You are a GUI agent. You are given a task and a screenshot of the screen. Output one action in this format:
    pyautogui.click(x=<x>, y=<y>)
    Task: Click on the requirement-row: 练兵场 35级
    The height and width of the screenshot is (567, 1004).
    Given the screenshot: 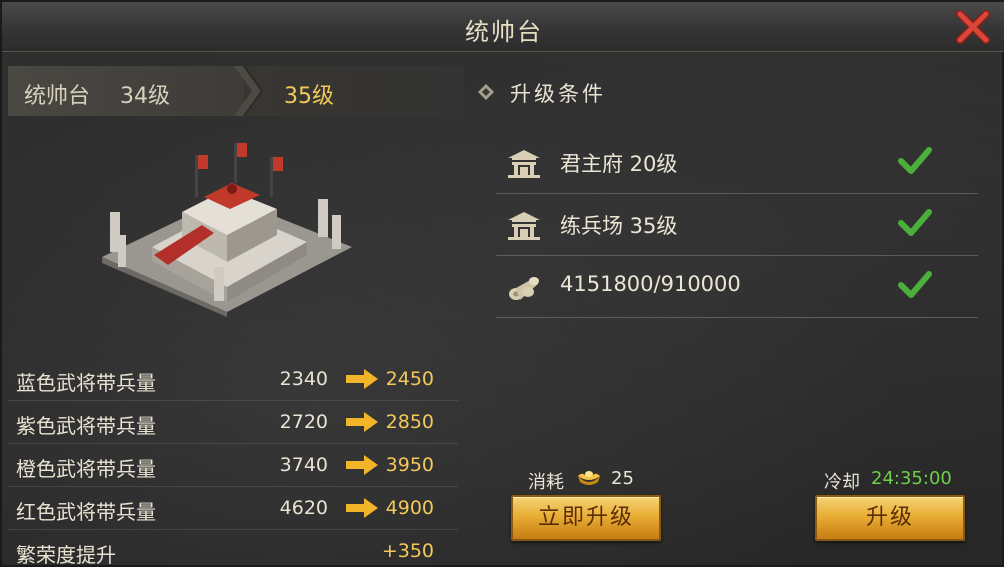 What is the action you would take?
    pyautogui.click(x=737, y=225)
    